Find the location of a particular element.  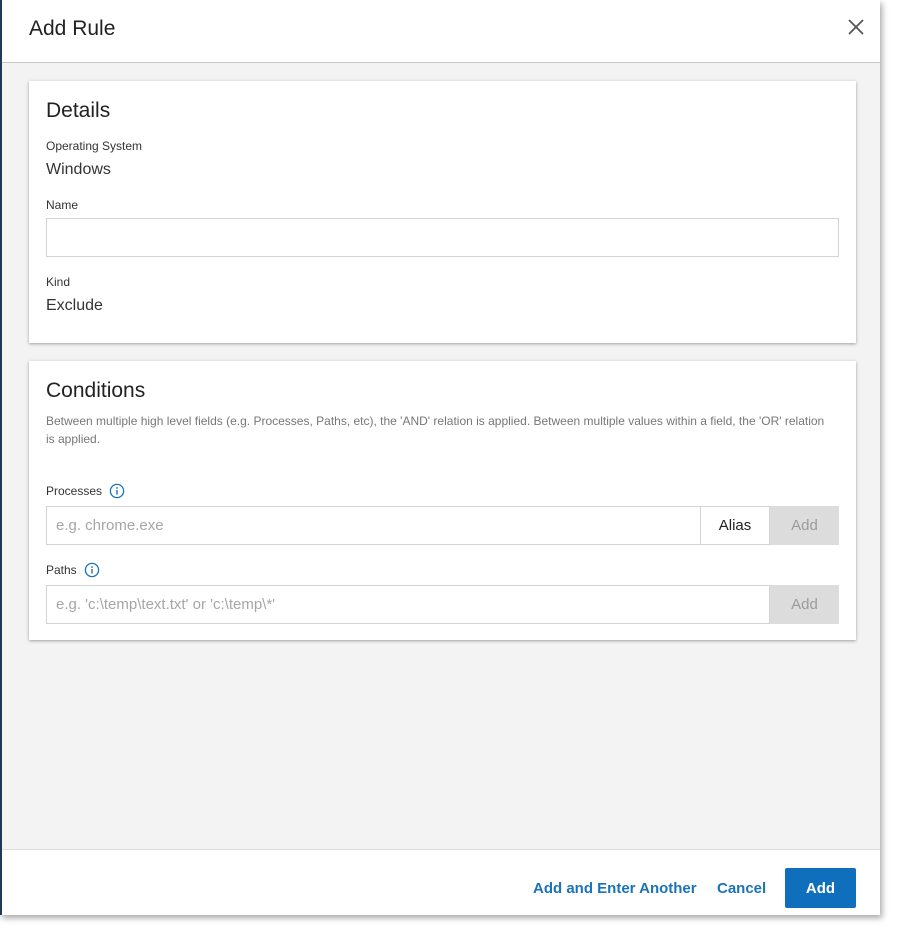

dialog-header: Add Rule is located at coordinates (441, 31).